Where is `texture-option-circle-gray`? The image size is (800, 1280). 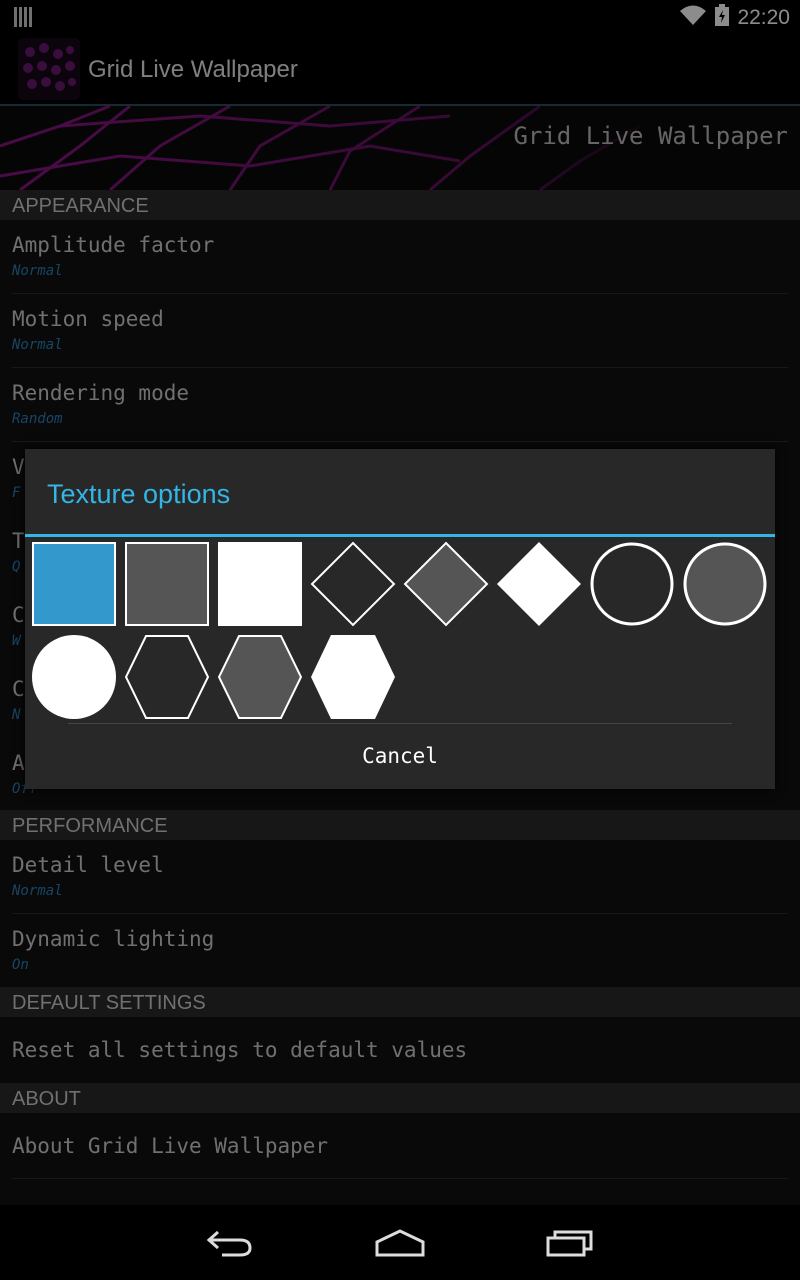 texture-option-circle-gray is located at coordinates (725, 584).